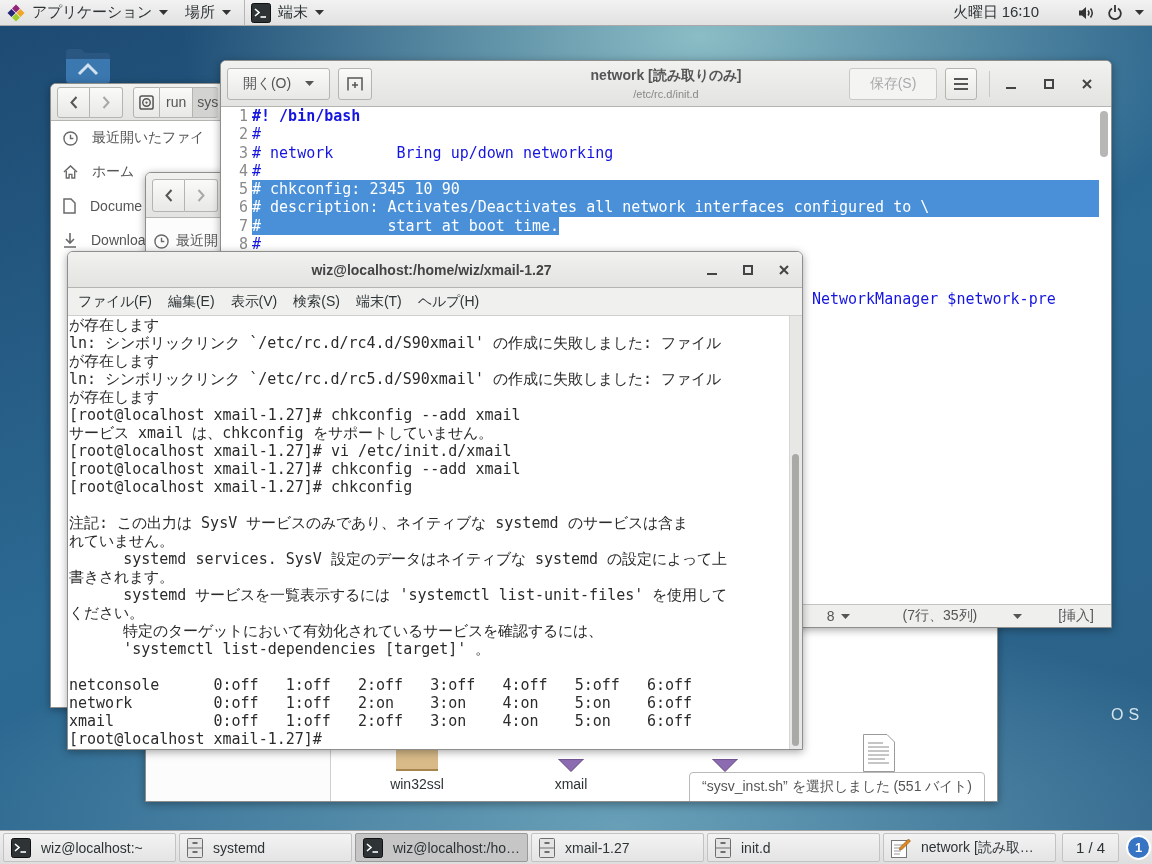  Describe the element at coordinates (933, 299) in the screenshot. I see `code-line: NetworkManager $network-pre` at that location.